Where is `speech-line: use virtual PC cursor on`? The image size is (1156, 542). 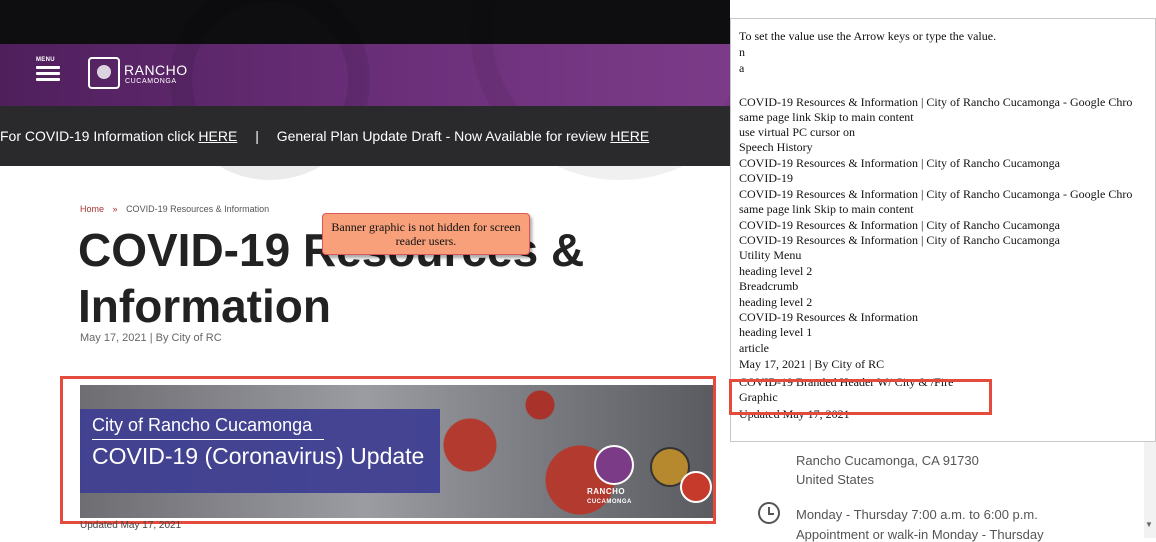 speech-line: use virtual PC cursor on is located at coordinates (797, 132).